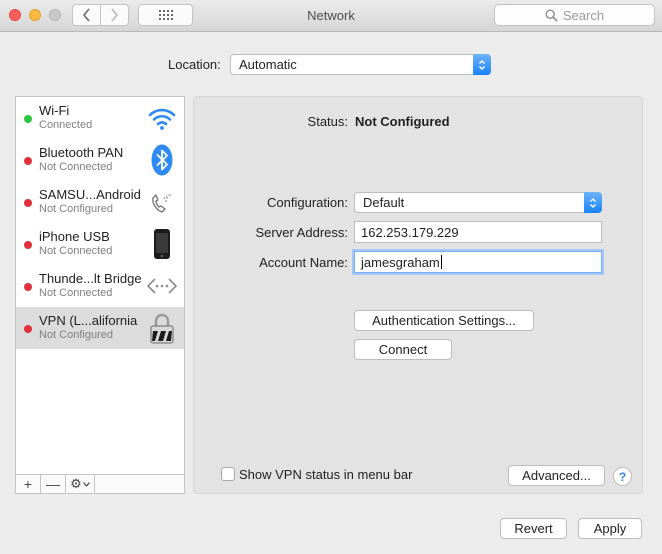 Image resolution: width=662 pixels, height=554 pixels. I want to click on service-item-bluetooth-pan: Bluetooth PAN Not Connected, so click(100, 160).